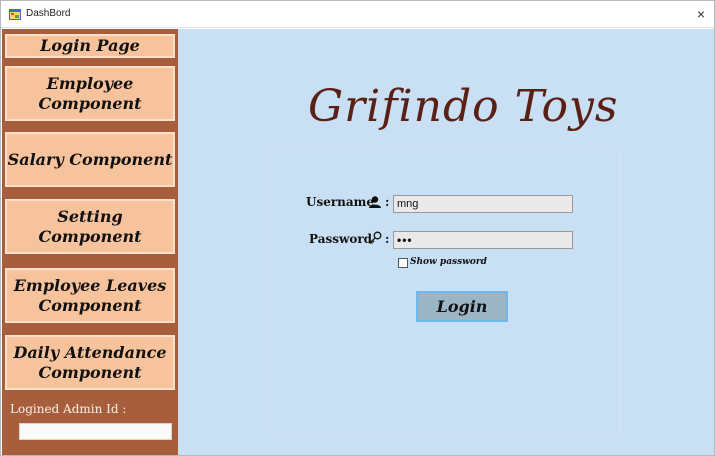 This screenshot has height=456, width=715. I want to click on title-bar: DashBord ×, so click(357, 14).